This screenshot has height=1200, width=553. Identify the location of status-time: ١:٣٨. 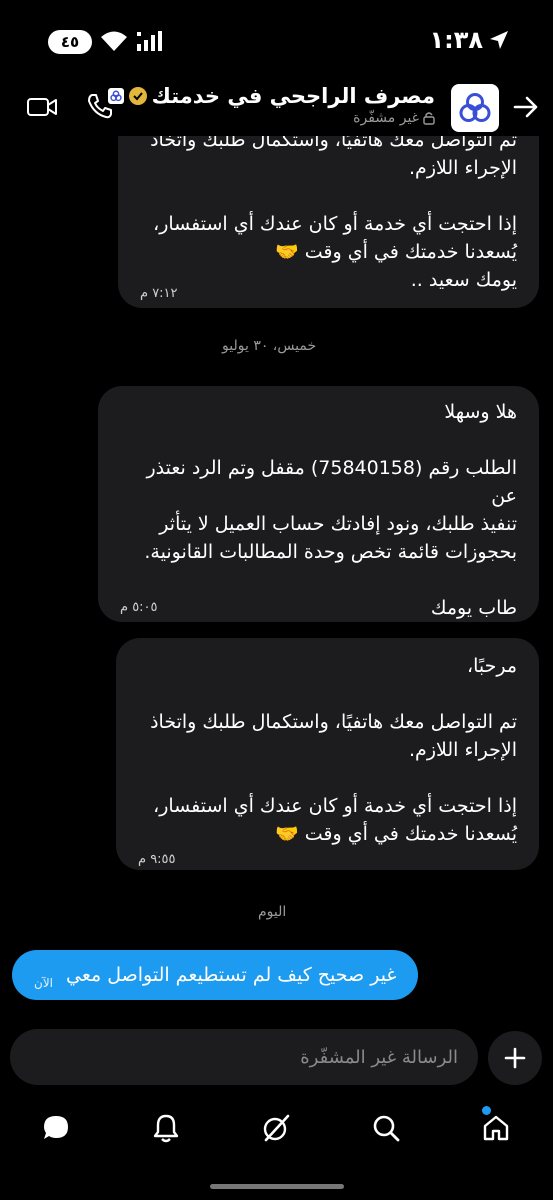
(456, 40).